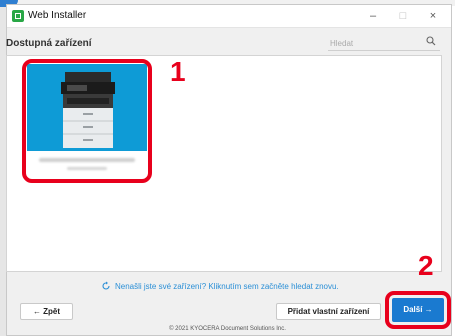 This screenshot has height=336, width=455. Describe the element at coordinates (431, 41) in the screenshot. I see `search-icon` at that location.